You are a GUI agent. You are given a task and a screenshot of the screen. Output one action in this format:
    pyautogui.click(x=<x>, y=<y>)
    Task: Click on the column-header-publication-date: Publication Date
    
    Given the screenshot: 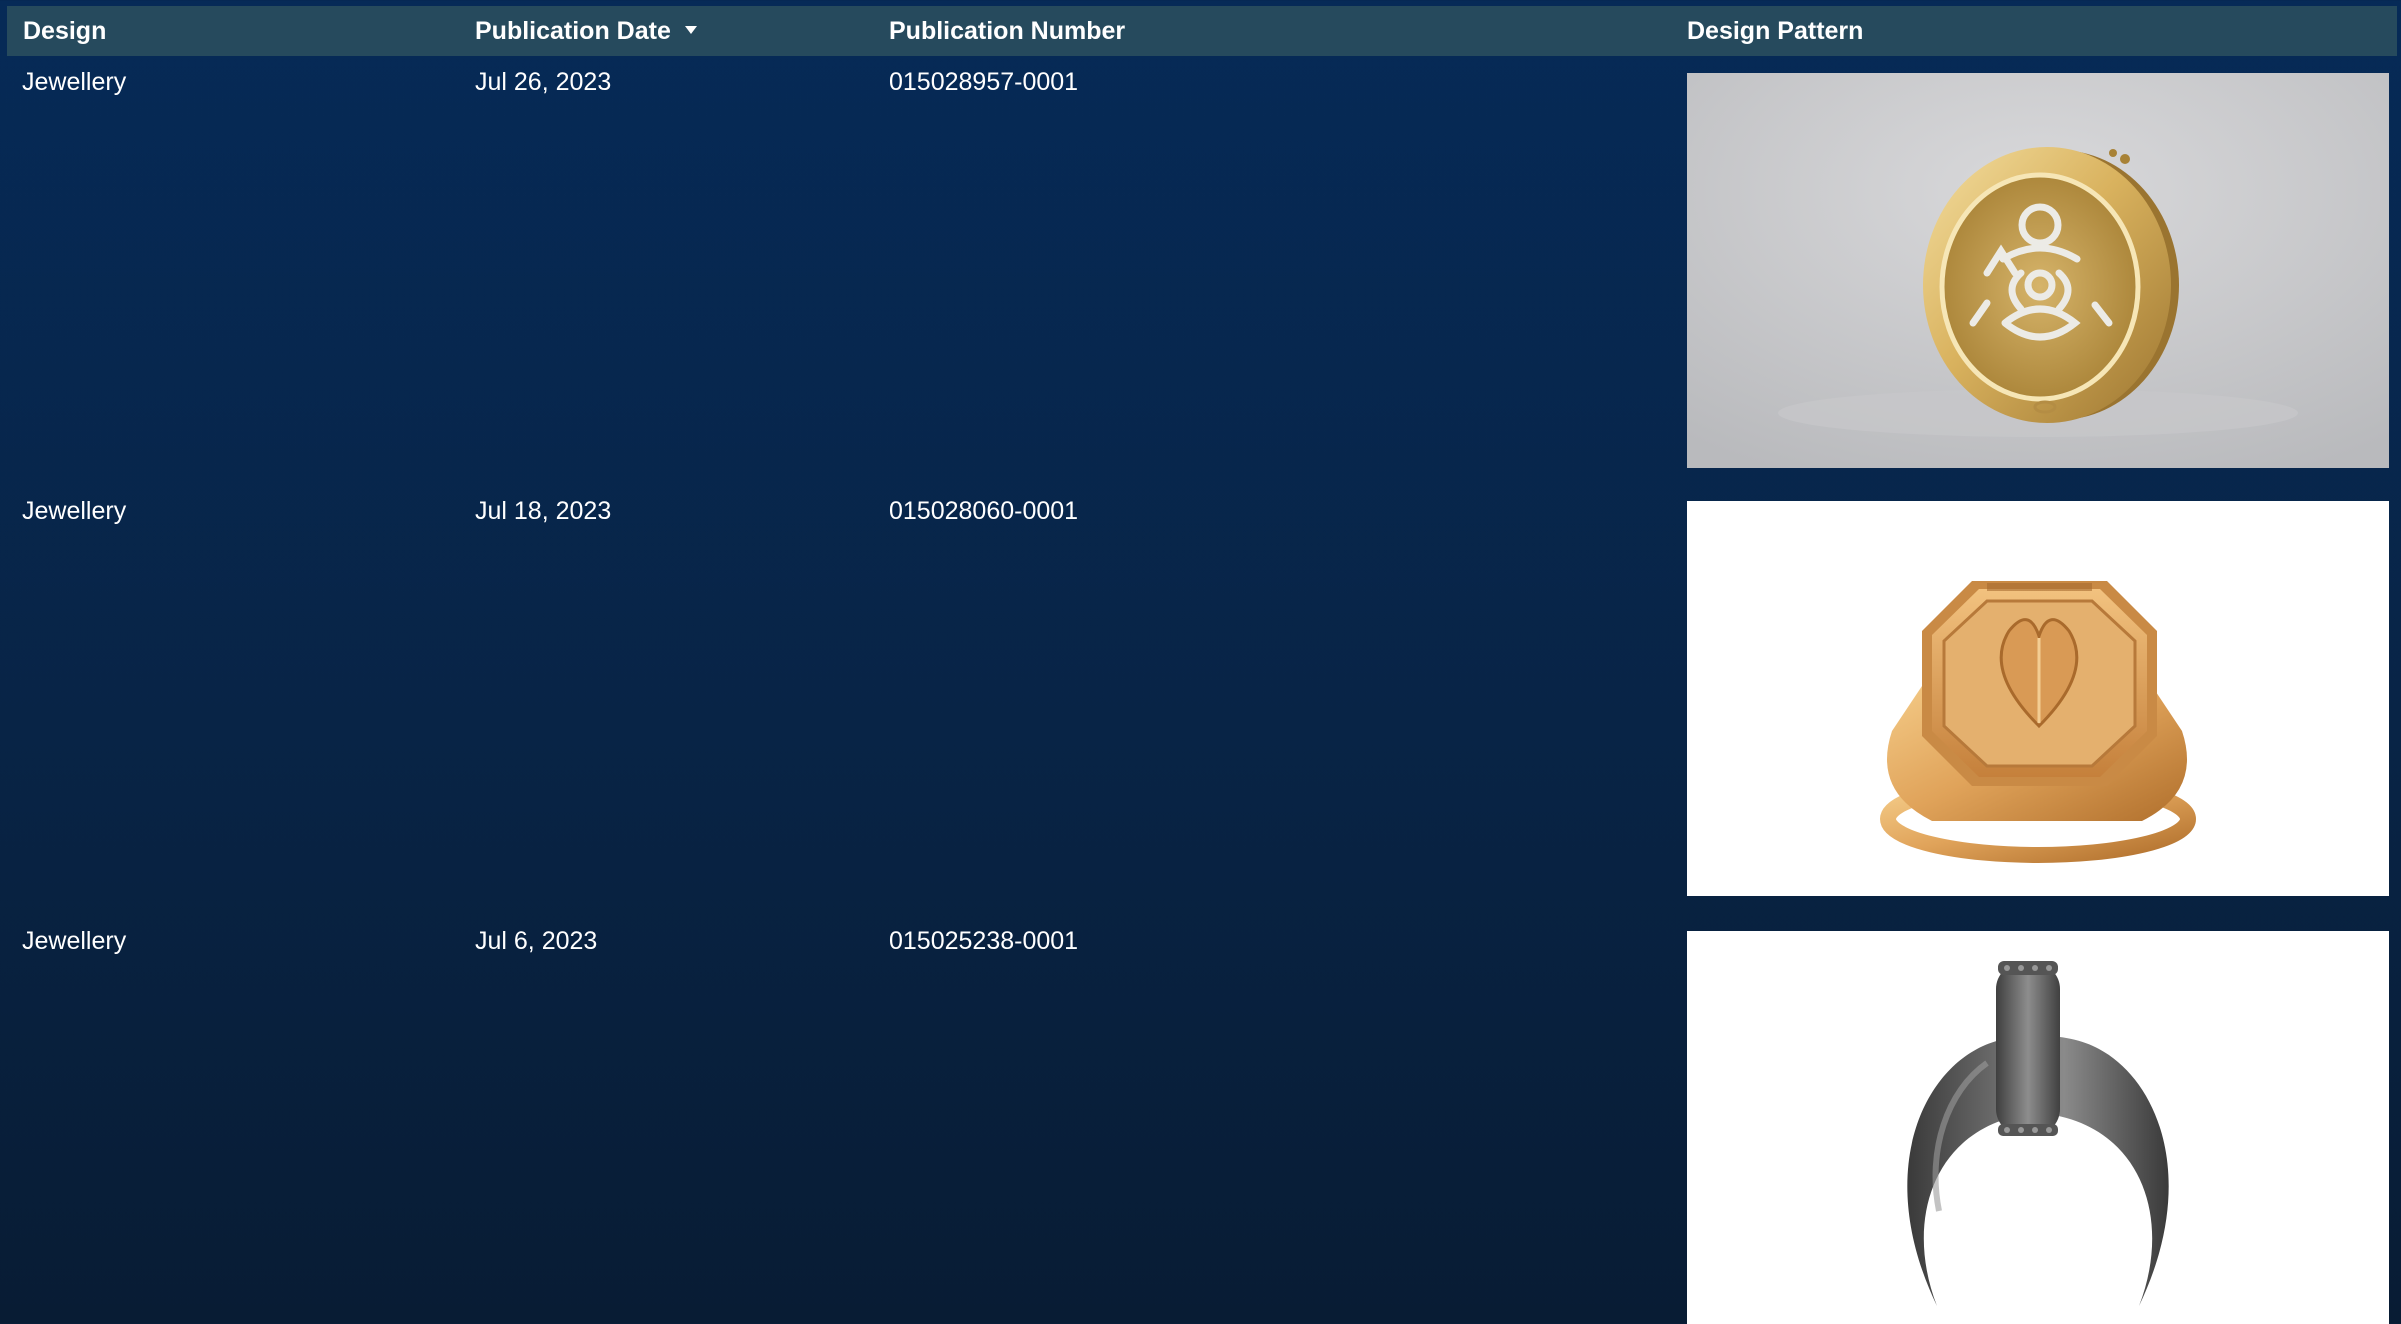 What is the action you would take?
    pyautogui.click(x=586, y=31)
    